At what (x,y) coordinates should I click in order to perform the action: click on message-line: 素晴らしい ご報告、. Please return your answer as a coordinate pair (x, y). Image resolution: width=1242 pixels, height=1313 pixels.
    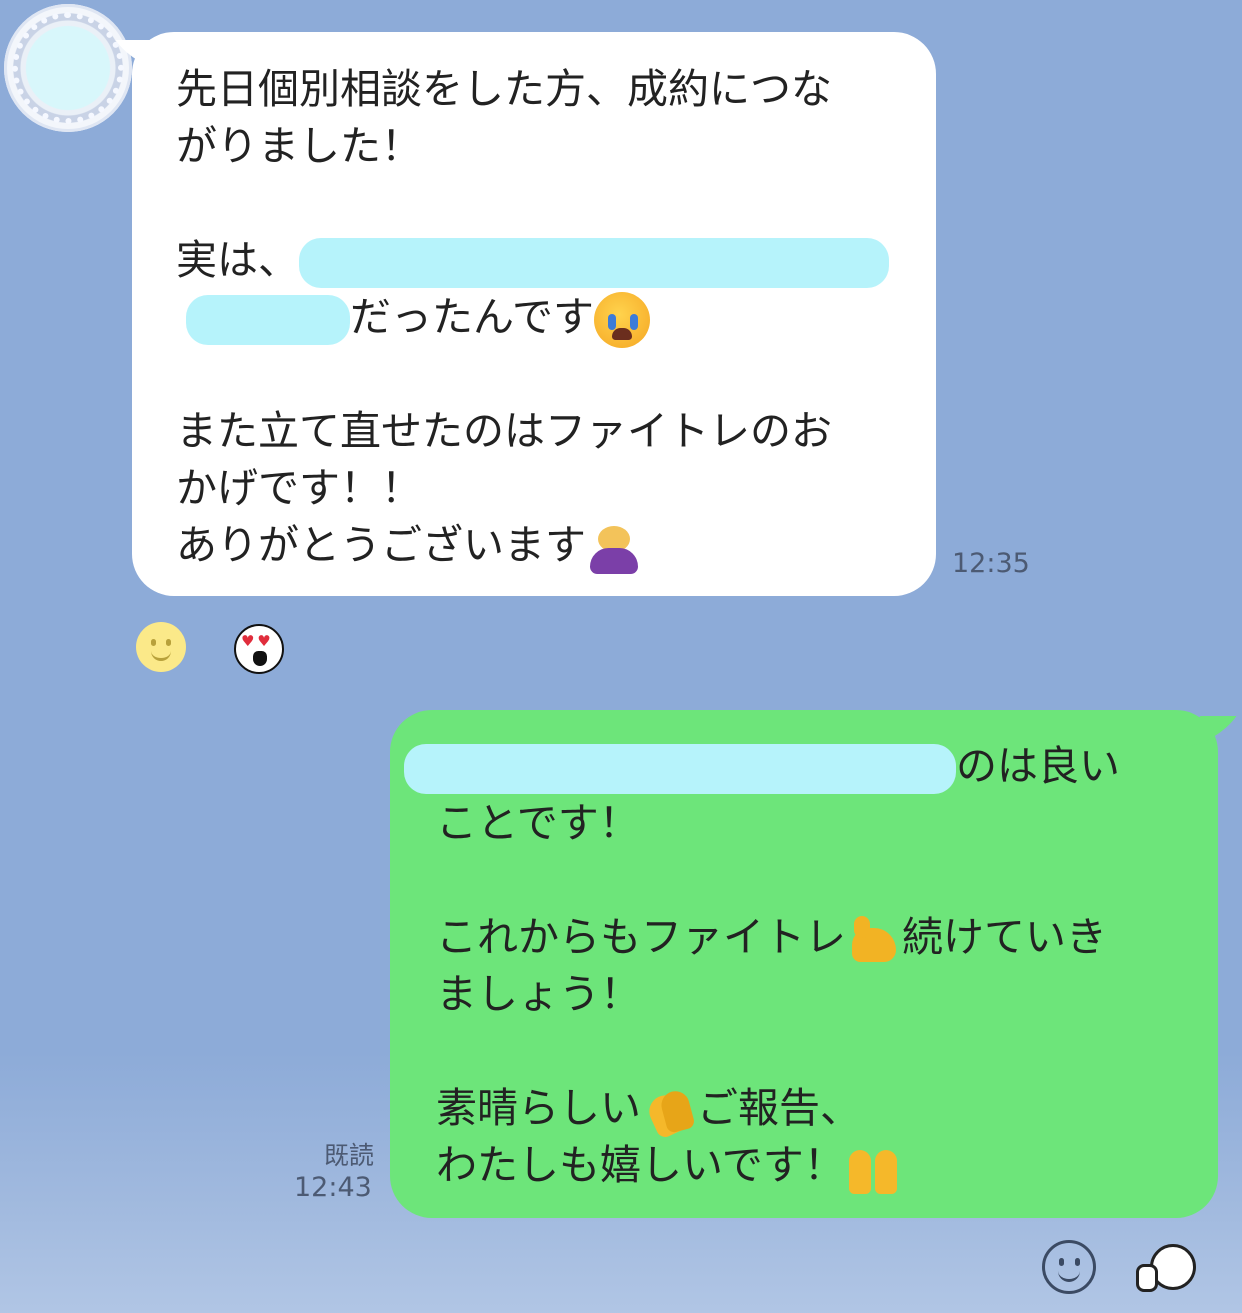
    Looking at the image, I should click on (827, 1108).